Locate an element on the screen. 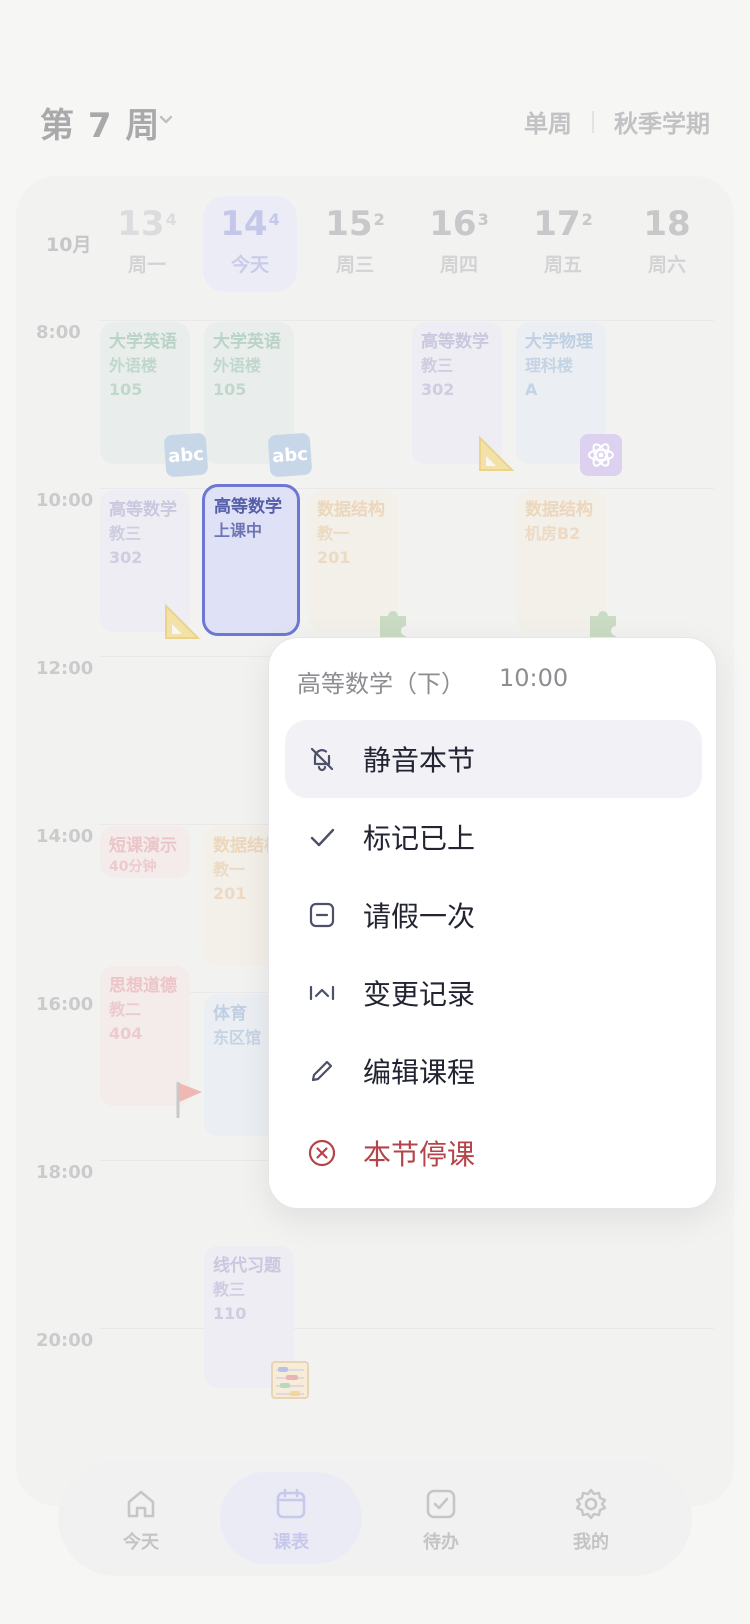 This screenshot has width=750, height=1624. time-label: 18:00 is located at coordinates (65, 1172).